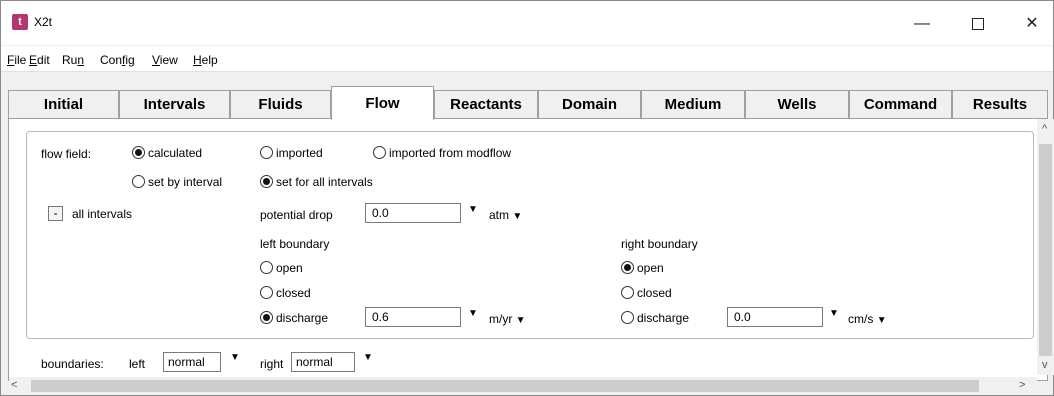 The width and height of the screenshot is (1054, 396). Describe the element at coordinates (505, 386) in the screenshot. I see `horizontal-scroll-thumb` at that location.